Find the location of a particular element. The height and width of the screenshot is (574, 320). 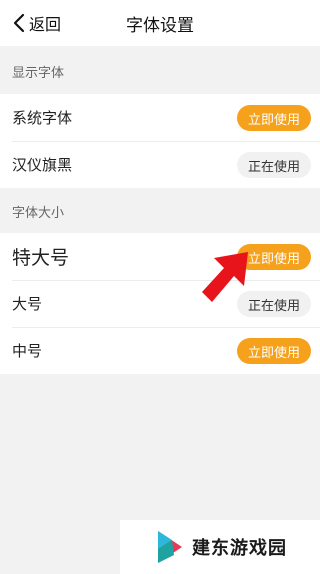

font-row-label: 系统字体 is located at coordinates (42, 118).